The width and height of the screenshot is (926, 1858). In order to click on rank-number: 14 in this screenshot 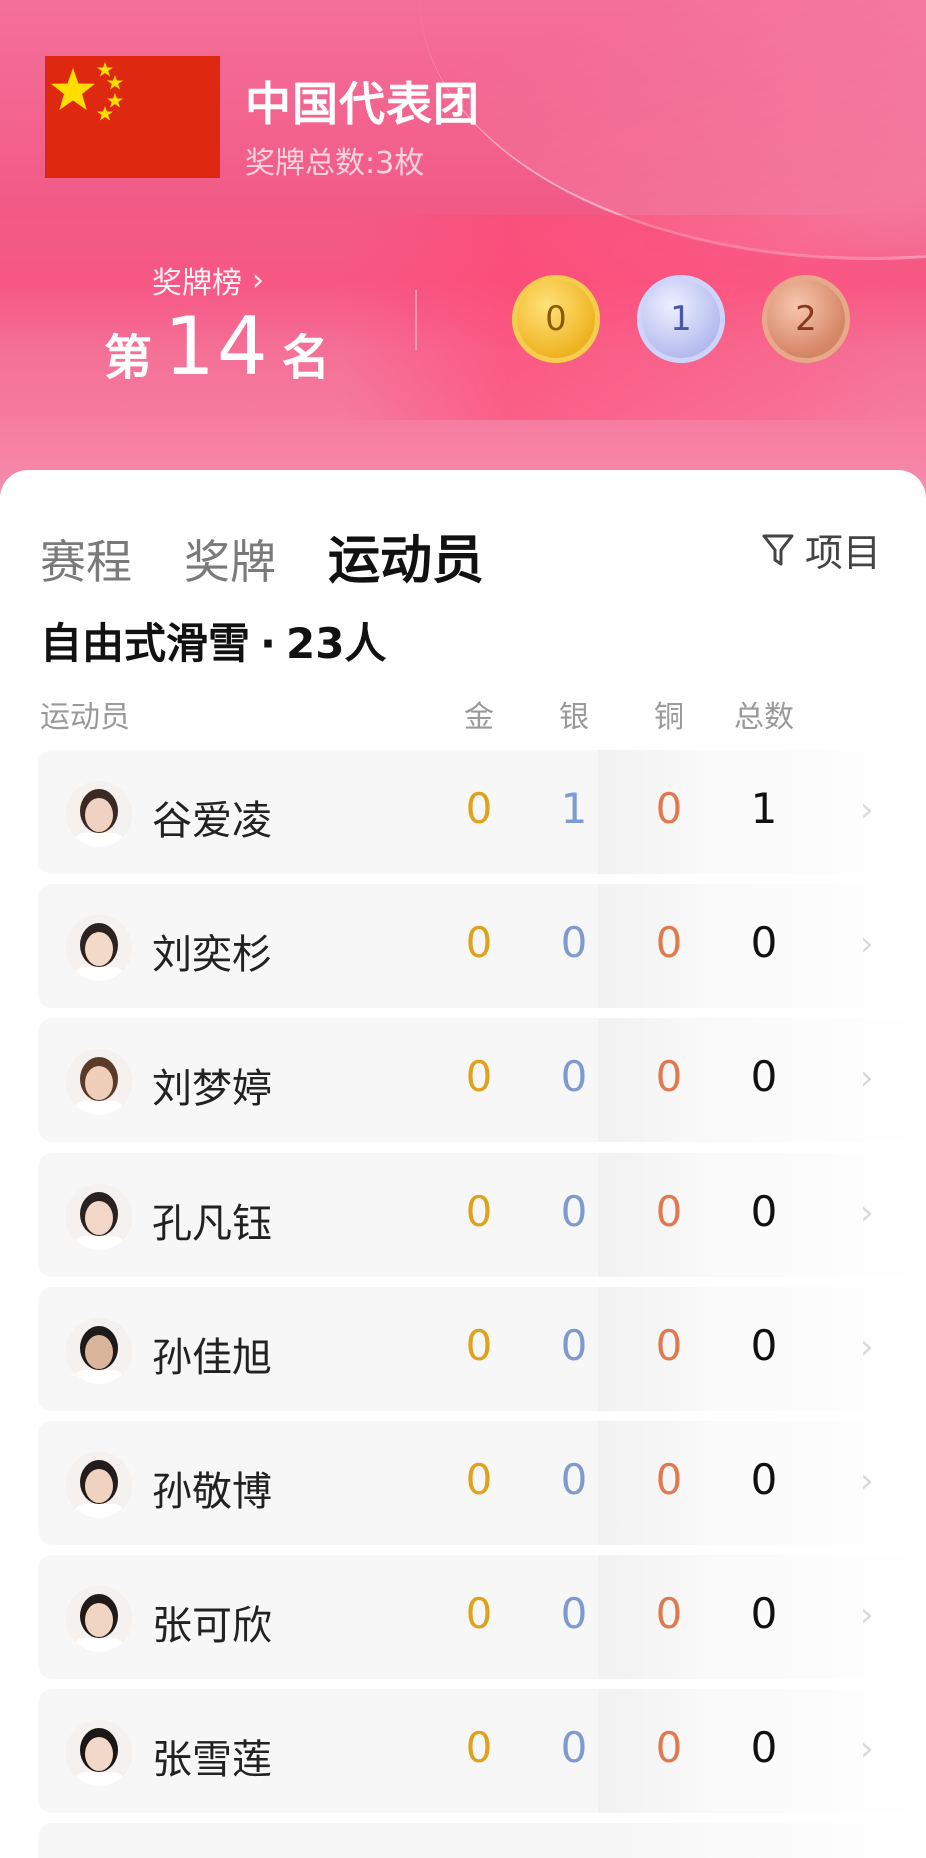, I will do `click(217, 346)`.